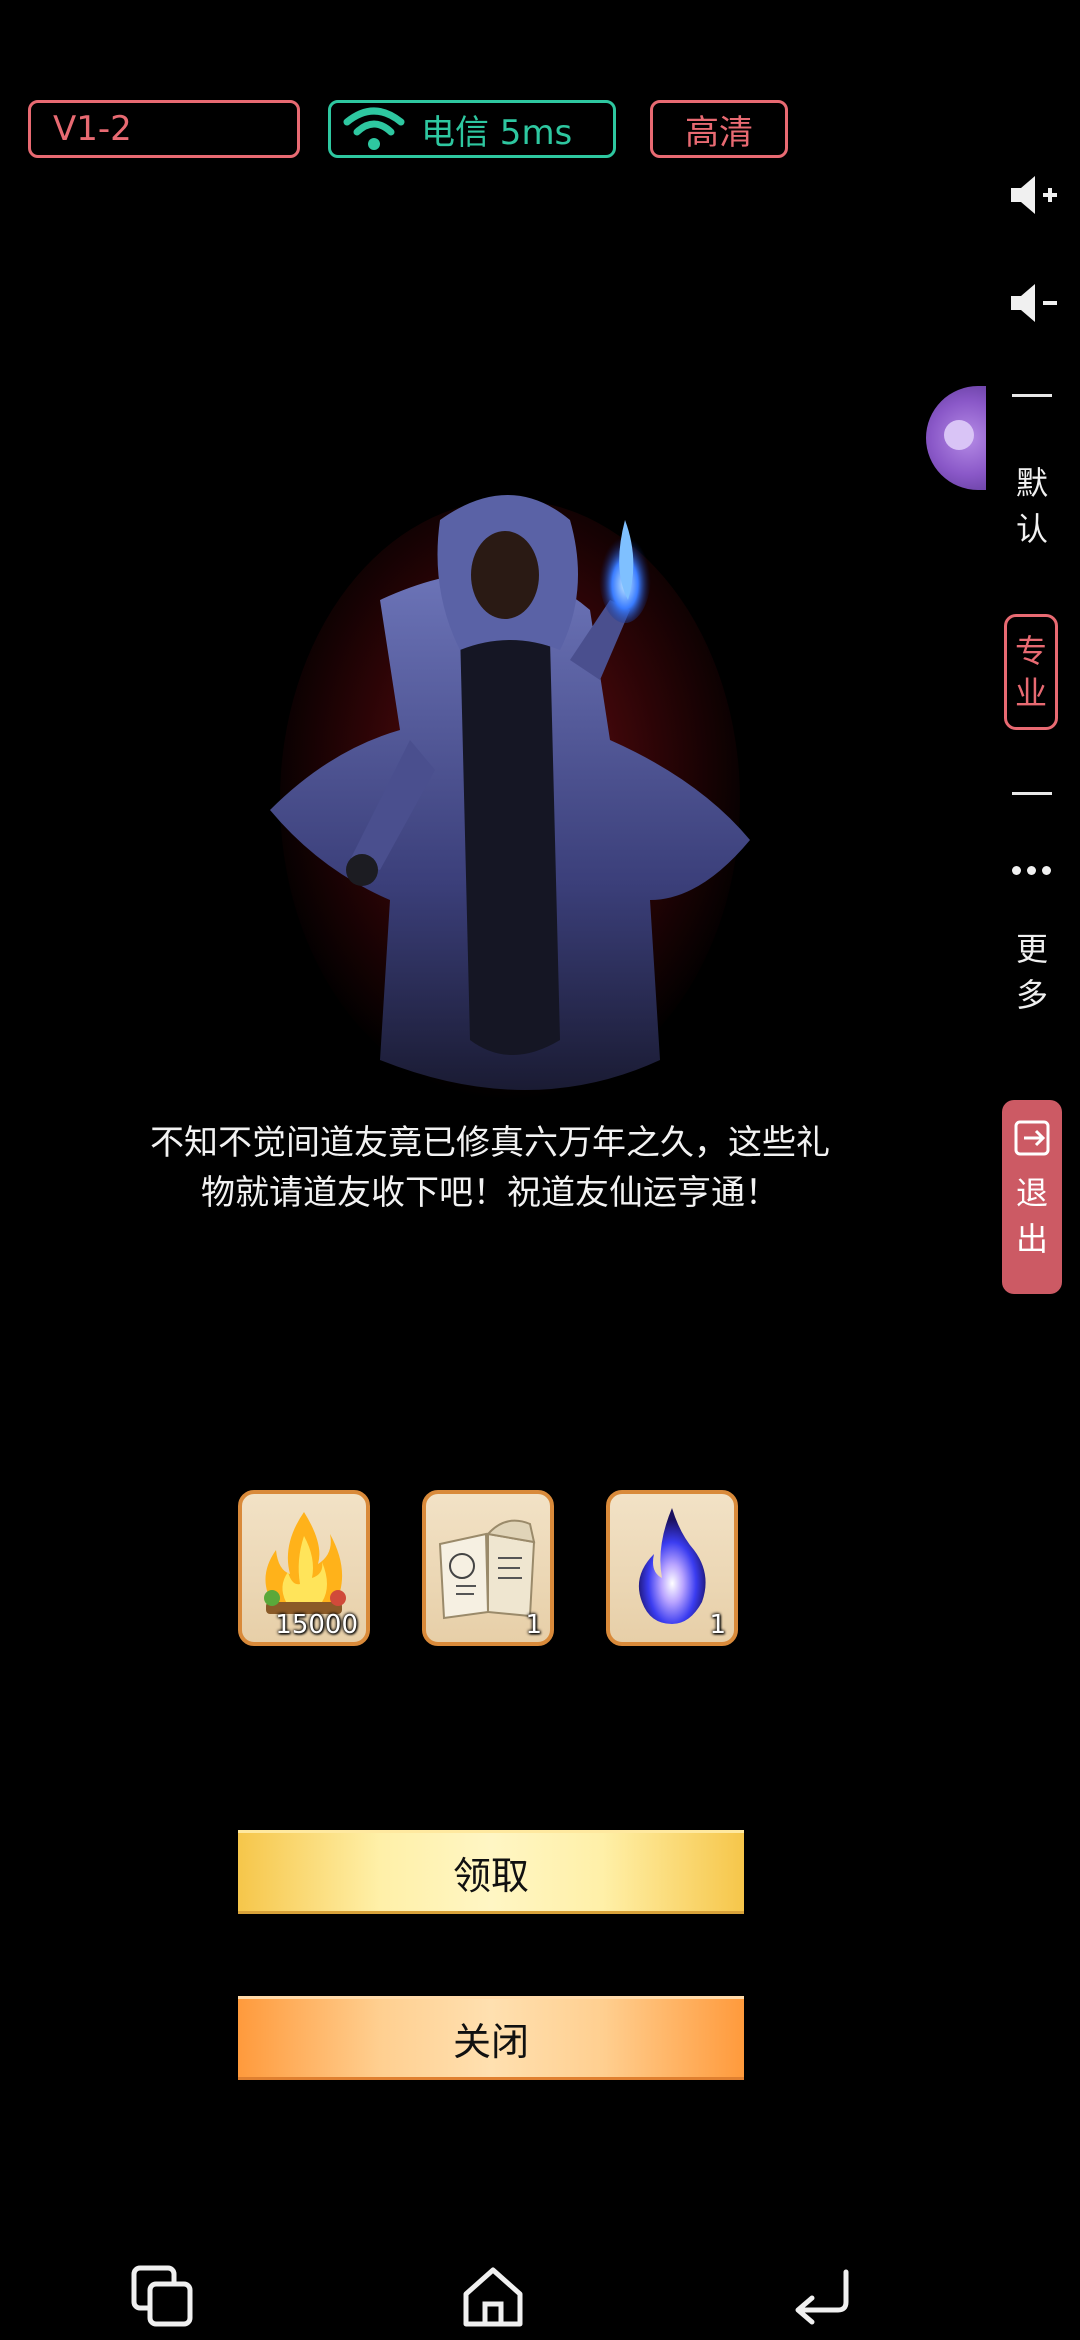 The image size is (1080, 2340). I want to click on wizard-illustration, so click(510, 797).